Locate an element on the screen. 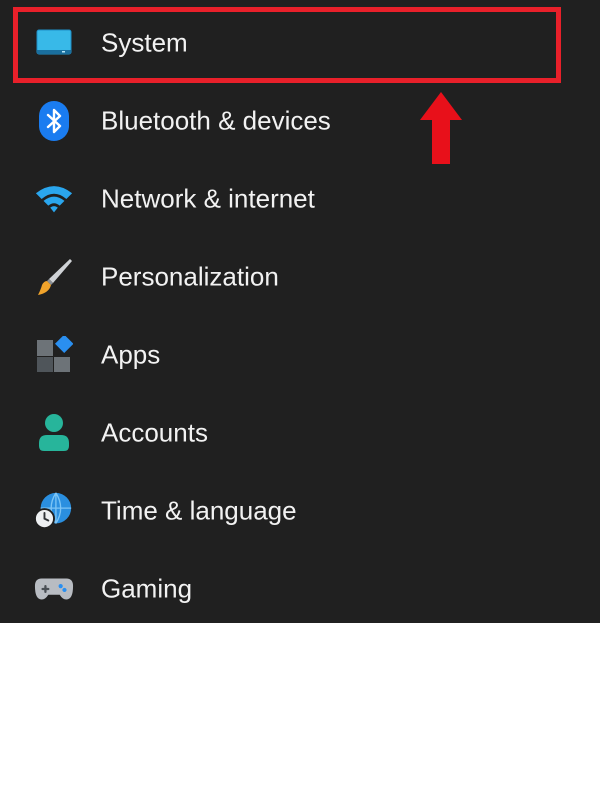 The height and width of the screenshot is (800, 600). sidebar-item-label: Gaming is located at coordinates (147, 588).